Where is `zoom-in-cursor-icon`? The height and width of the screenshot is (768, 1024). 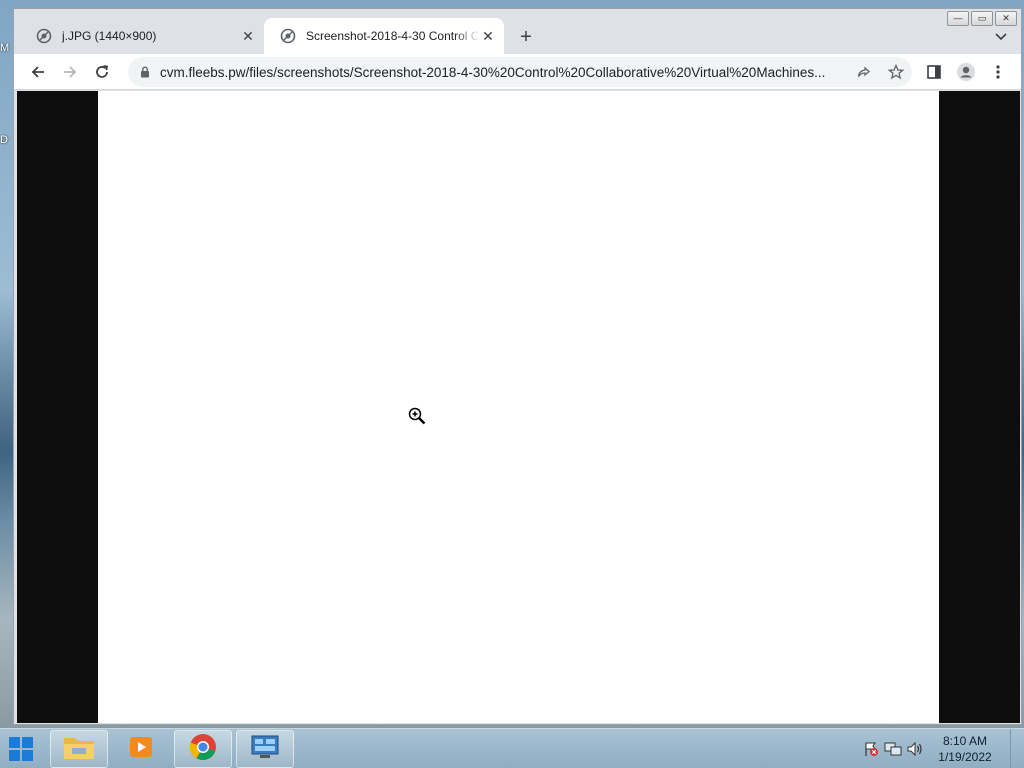 zoom-in-cursor-icon is located at coordinates (417, 416).